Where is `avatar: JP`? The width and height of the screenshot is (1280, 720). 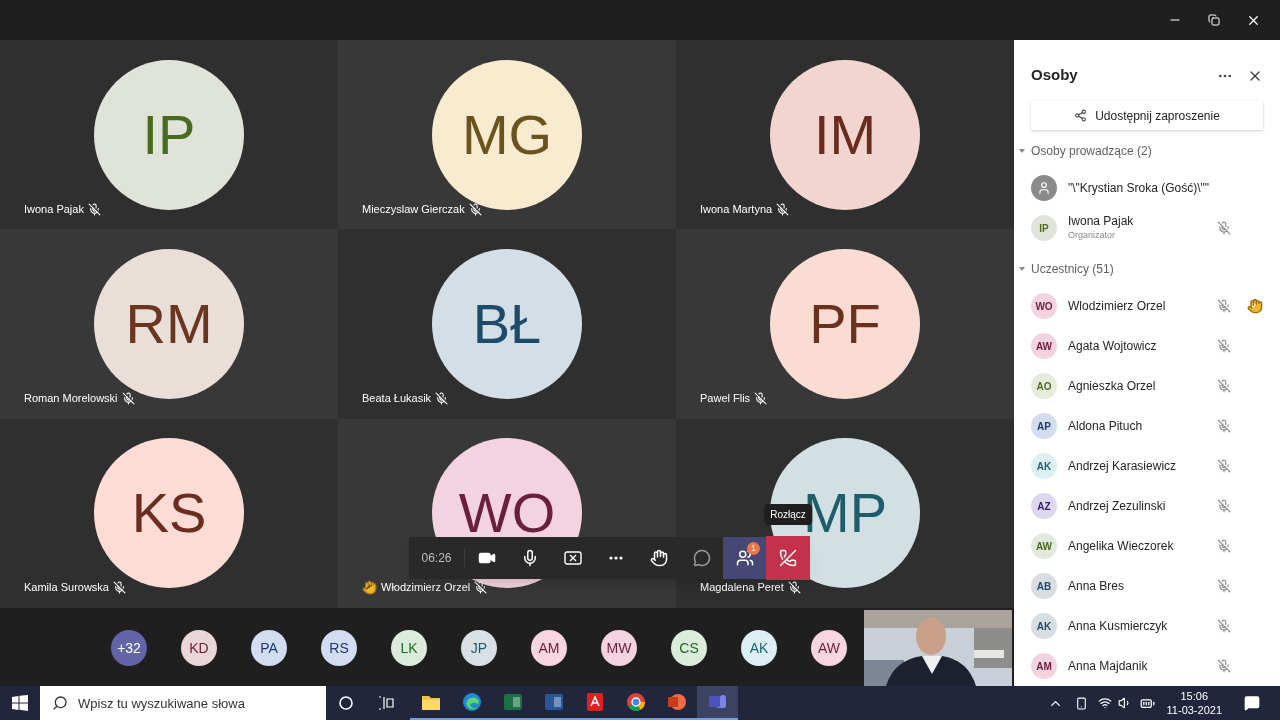
avatar: JP is located at coordinates (479, 648).